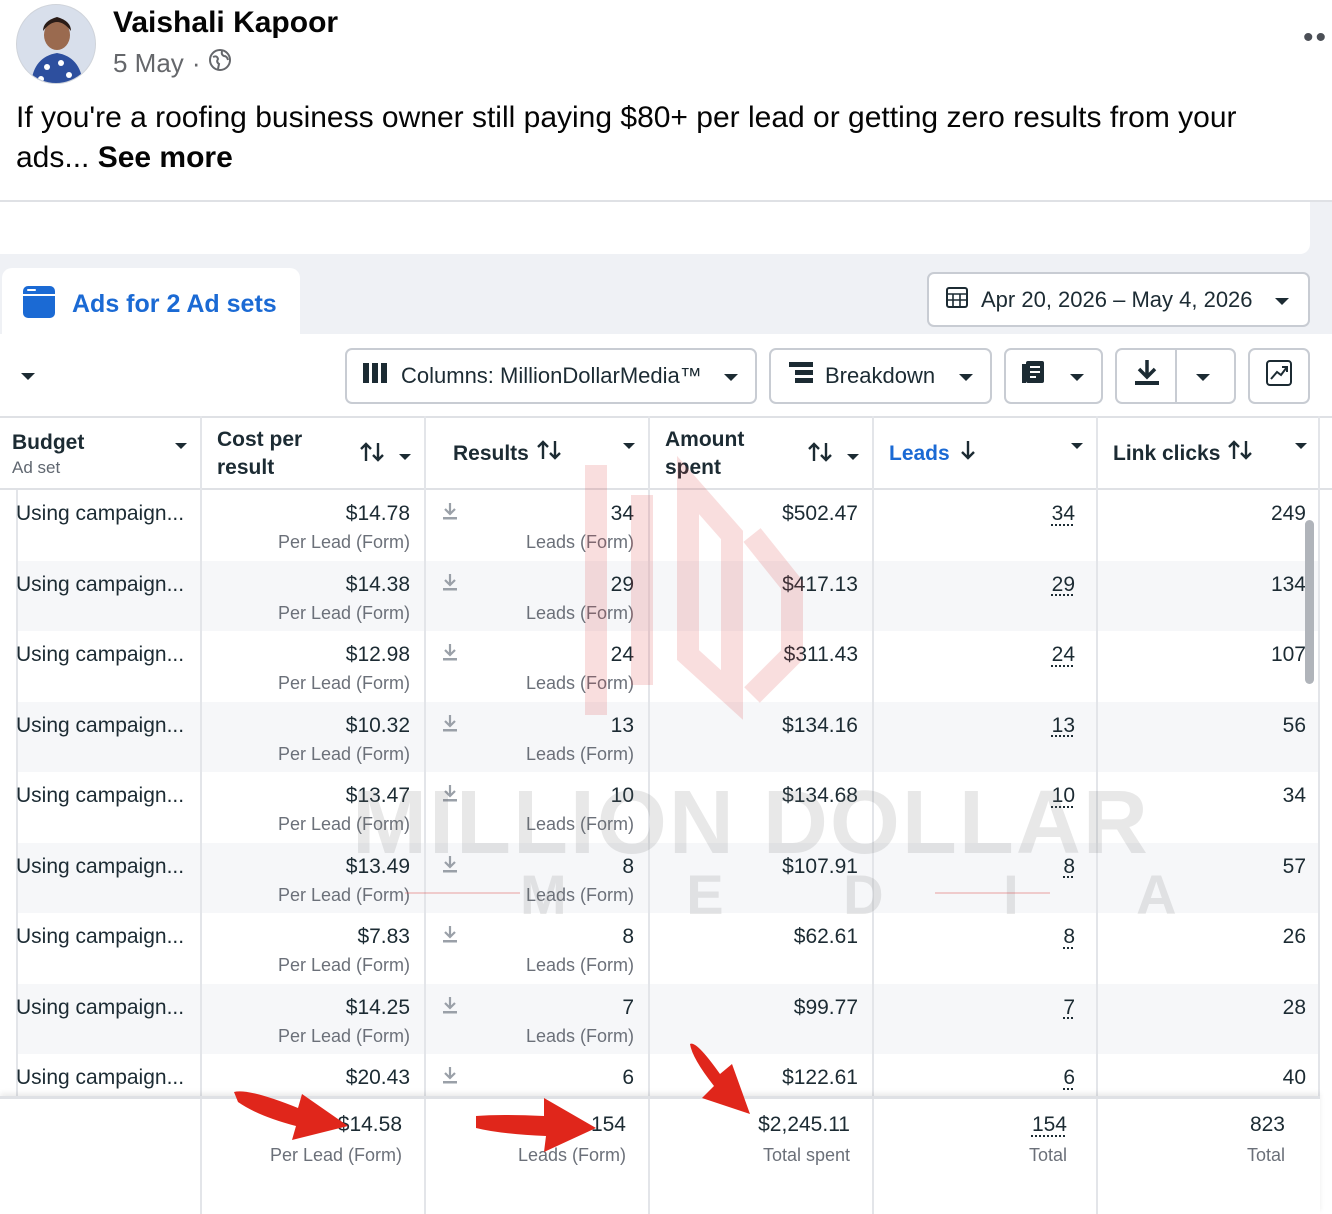 The height and width of the screenshot is (1214, 1332). Describe the element at coordinates (1279, 376) in the screenshot. I see `trend-button` at that location.